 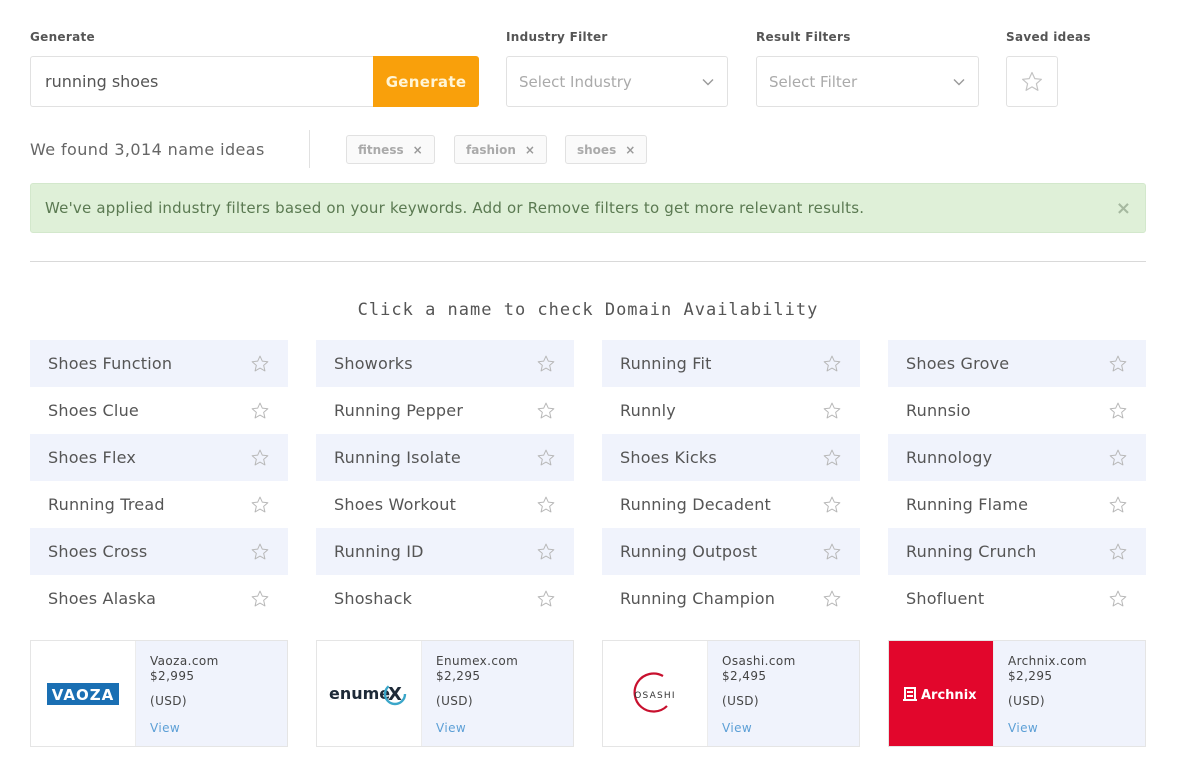 What do you see at coordinates (159, 551) in the screenshot?
I see `name-idea: Shoes Cross` at bounding box center [159, 551].